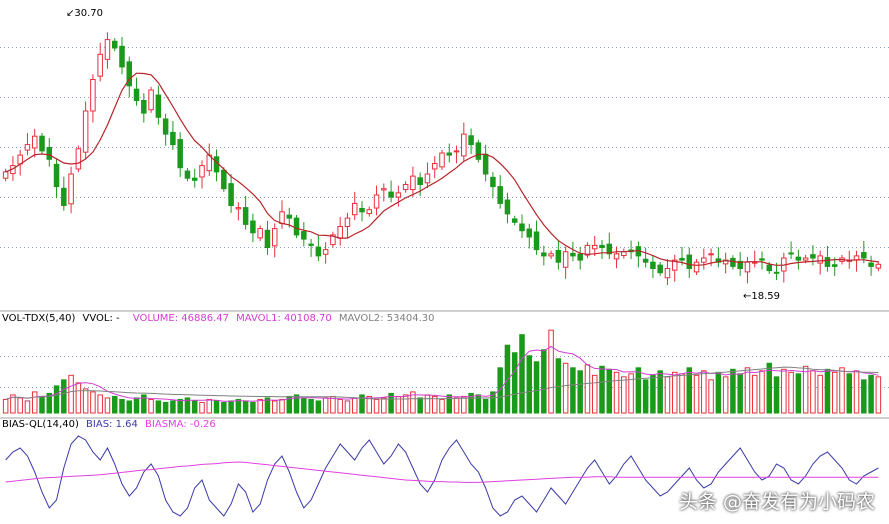 This screenshot has height=524, width=889. What do you see at coordinates (101, 318) in the screenshot?
I see `vvol-value: VVOL: -` at bounding box center [101, 318].